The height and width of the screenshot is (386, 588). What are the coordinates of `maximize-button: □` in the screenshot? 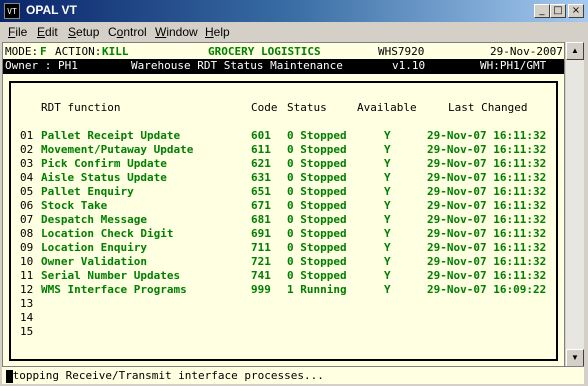 It's located at (558, 11).